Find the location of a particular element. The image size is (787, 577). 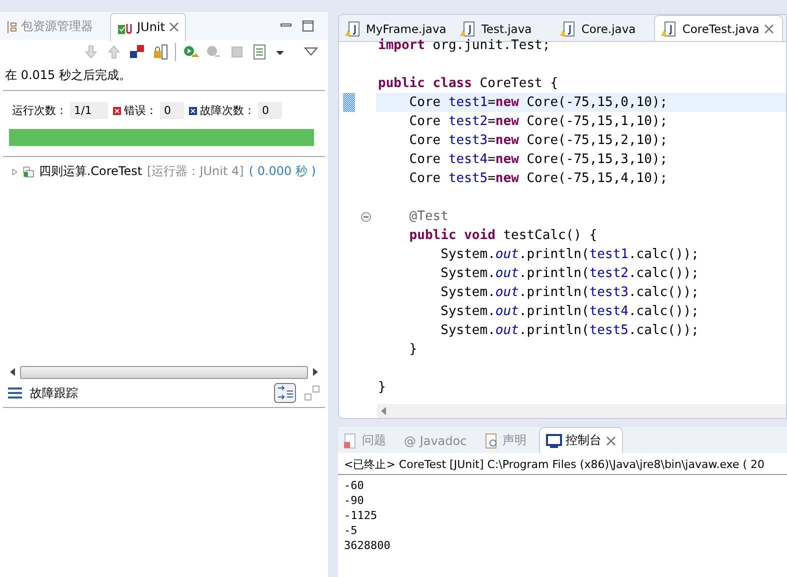

trace-title: 故障跟踪 is located at coordinates (54, 393).